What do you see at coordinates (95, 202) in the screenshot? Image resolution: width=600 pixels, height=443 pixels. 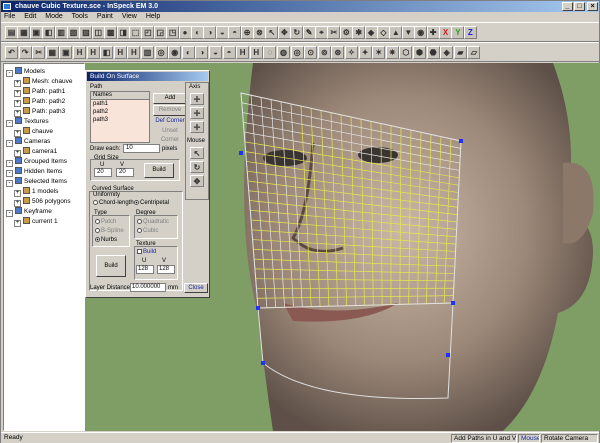 I see `chord-length-radio-dot` at bounding box center [95, 202].